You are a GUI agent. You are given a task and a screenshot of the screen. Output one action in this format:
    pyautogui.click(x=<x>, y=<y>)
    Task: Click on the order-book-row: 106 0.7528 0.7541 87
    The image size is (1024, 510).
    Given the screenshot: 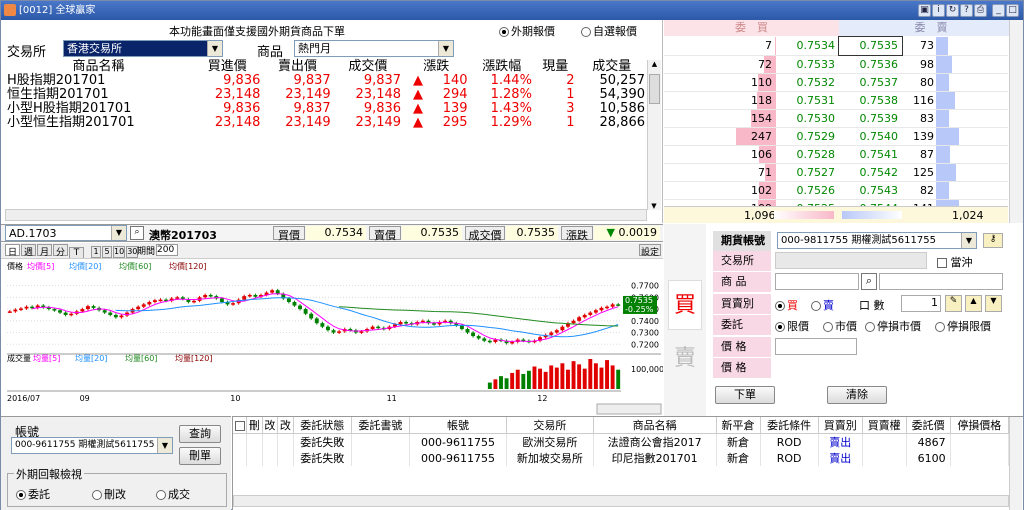 What is the action you would take?
    pyautogui.click(x=836, y=154)
    